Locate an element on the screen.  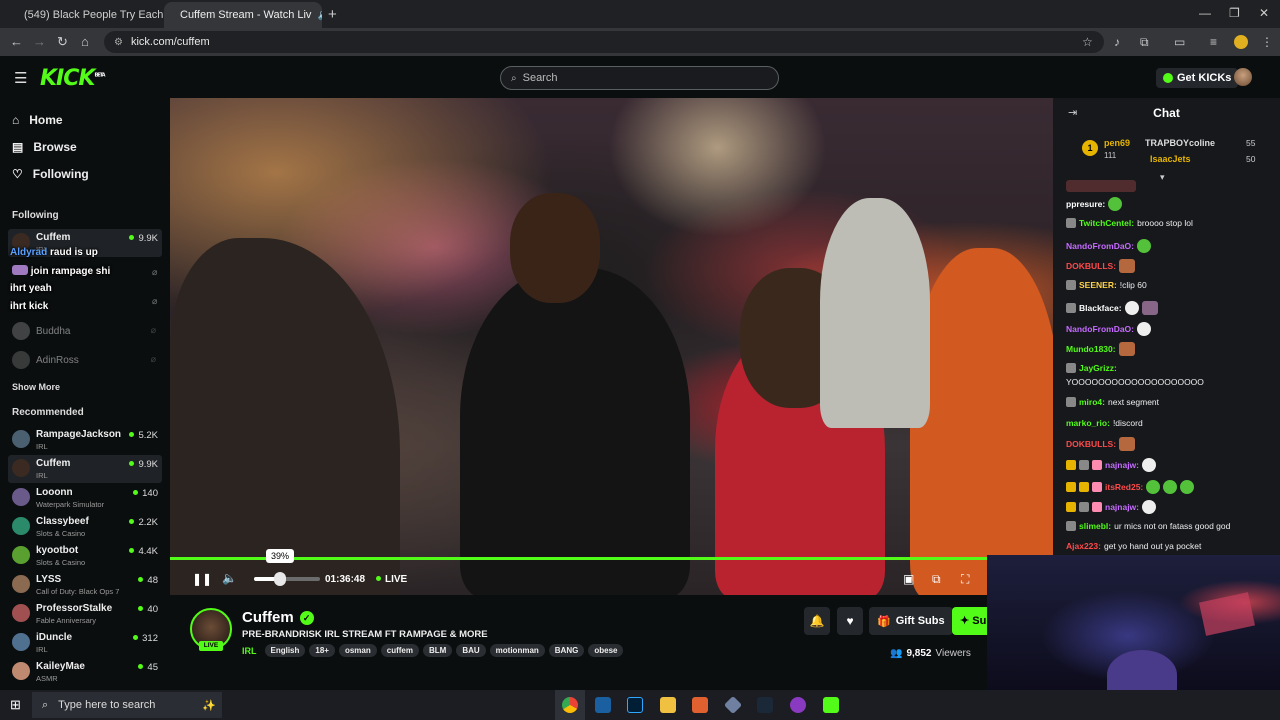
following-heading: Following is located at coordinates (35, 215).